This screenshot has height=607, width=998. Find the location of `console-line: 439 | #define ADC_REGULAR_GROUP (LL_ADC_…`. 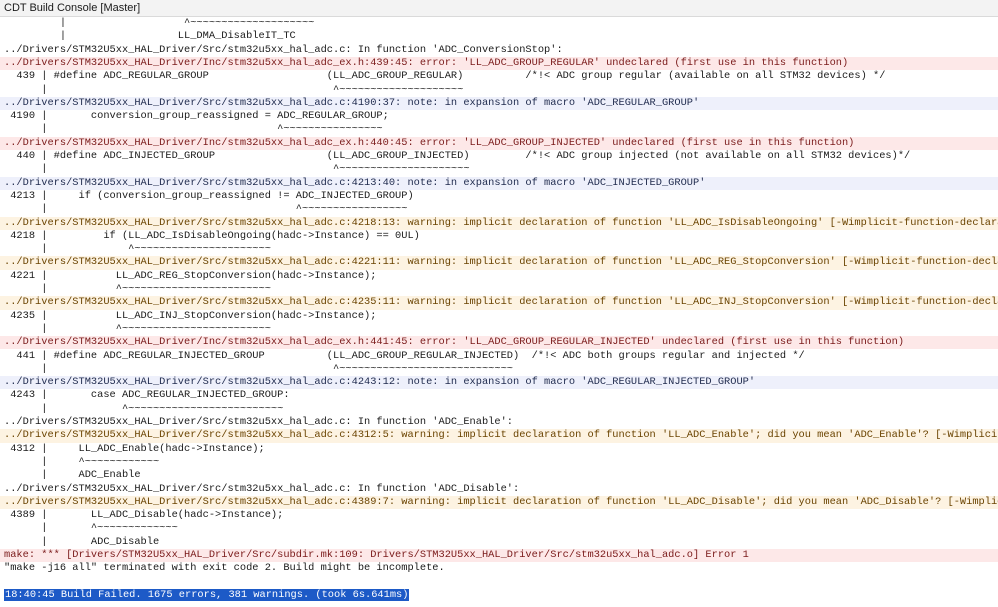

console-line: 439 | #define ADC_REGULAR_GROUP (LL_ADC_… is located at coordinates (445, 76).